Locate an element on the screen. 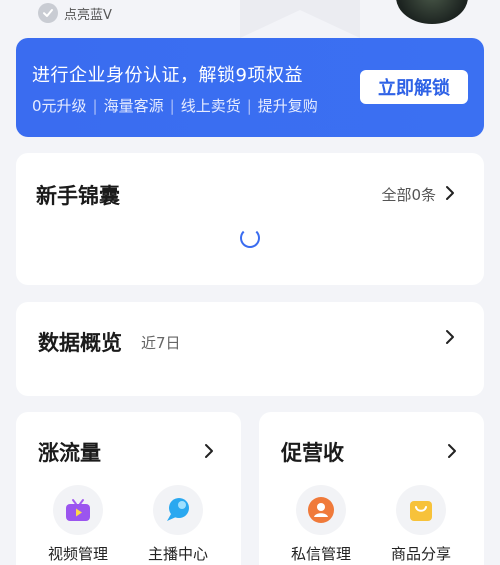  benefit-item: 海量客源 is located at coordinates (133, 106).